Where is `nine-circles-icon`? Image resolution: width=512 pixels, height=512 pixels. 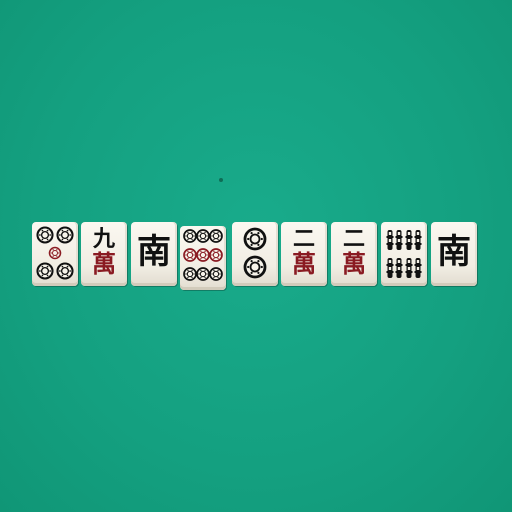
nine-circles-icon is located at coordinates (203, 255).